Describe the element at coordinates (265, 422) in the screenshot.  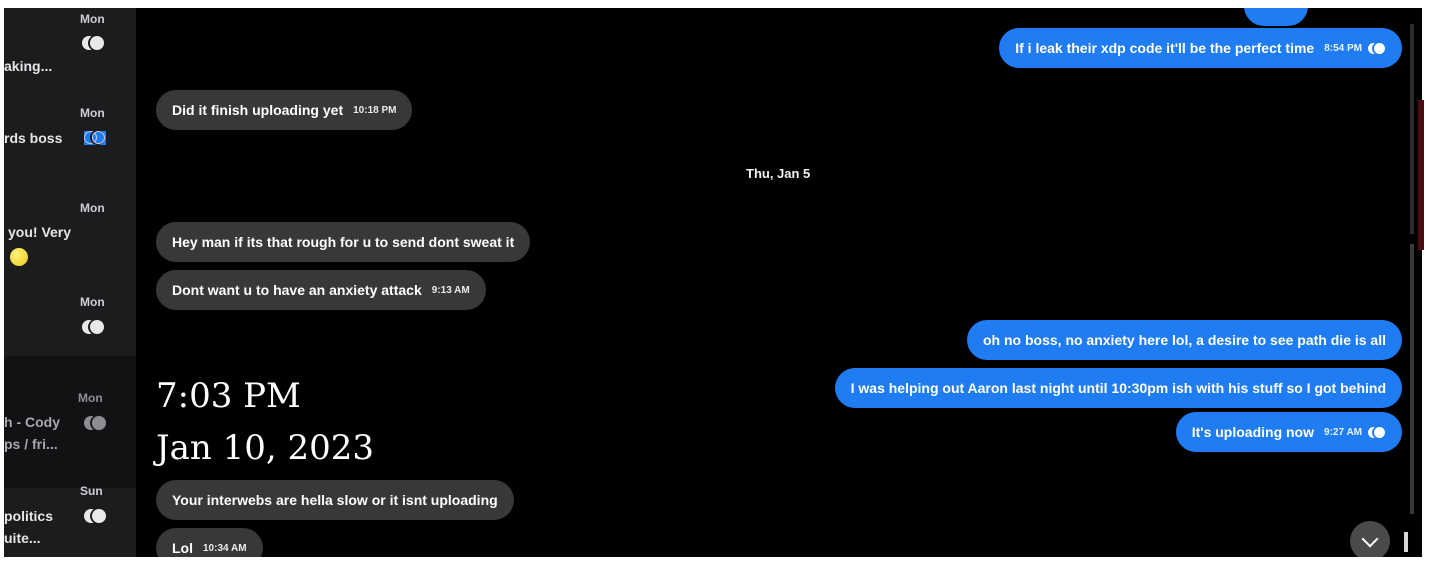
I see `timestamp-overlay: 7:03 PM Jan 10, 2023` at that location.